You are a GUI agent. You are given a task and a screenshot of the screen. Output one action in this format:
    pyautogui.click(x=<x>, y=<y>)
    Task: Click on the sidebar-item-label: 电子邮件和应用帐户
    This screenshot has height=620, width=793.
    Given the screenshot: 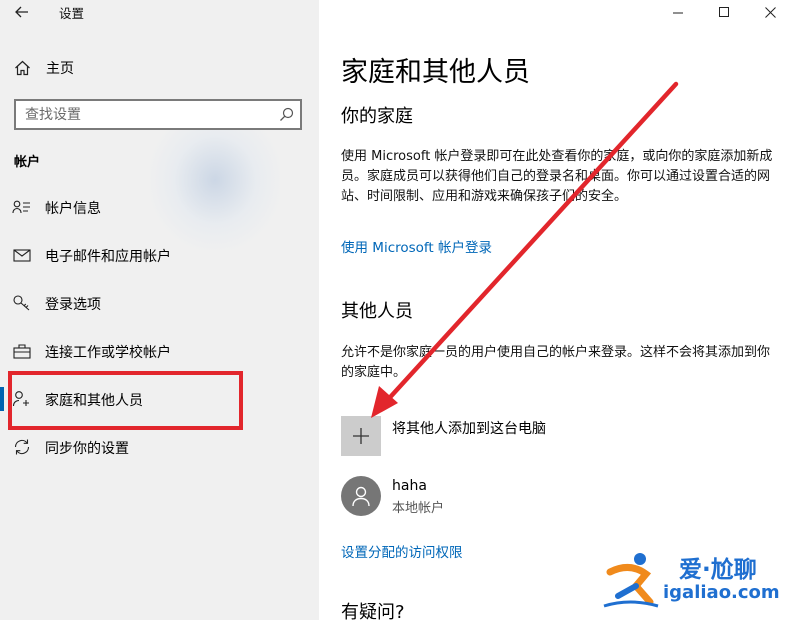 What is the action you would take?
    pyautogui.click(x=108, y=257)
    